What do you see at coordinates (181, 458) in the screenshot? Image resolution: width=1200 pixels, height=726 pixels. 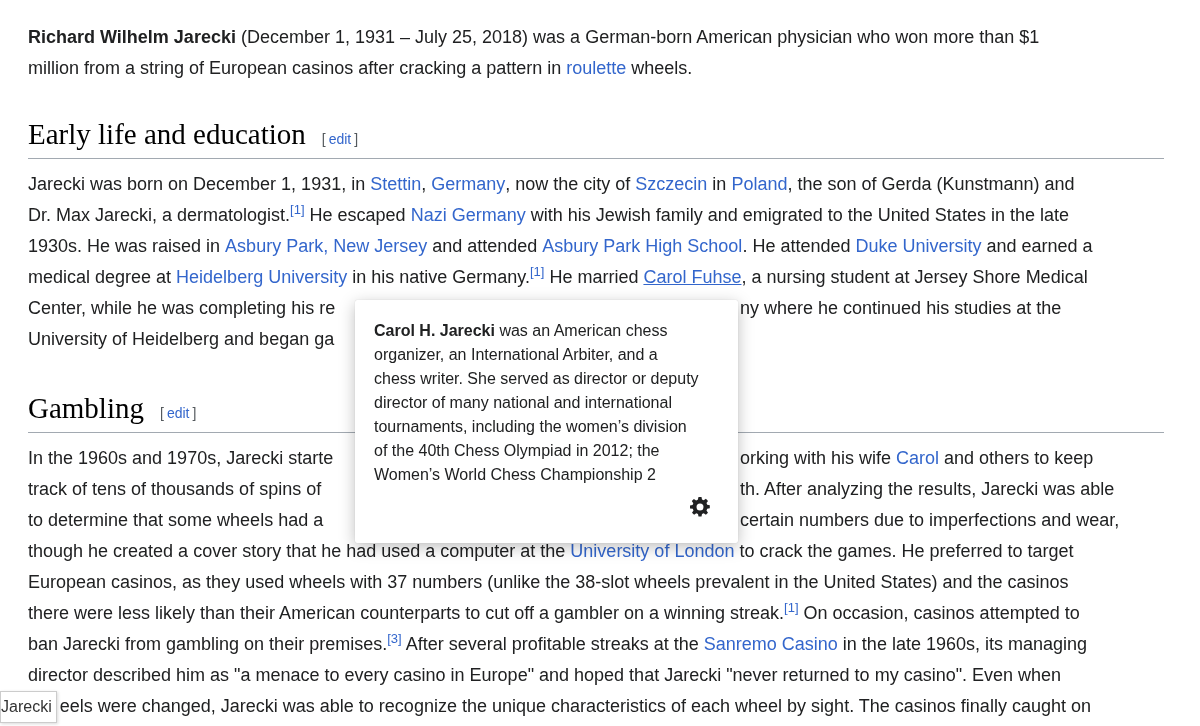 I see `body-text: In the 1960s and 1970s, Jarecki starte` at bounding box center [181, 458].